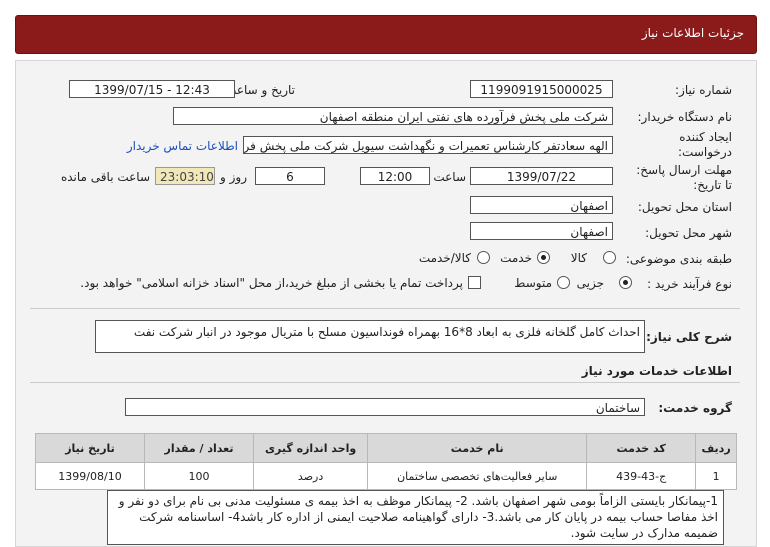  Describe the element at coordinates (684, 207) in the screenshot. I see `province-label: استان محل تحویل:` at that location.